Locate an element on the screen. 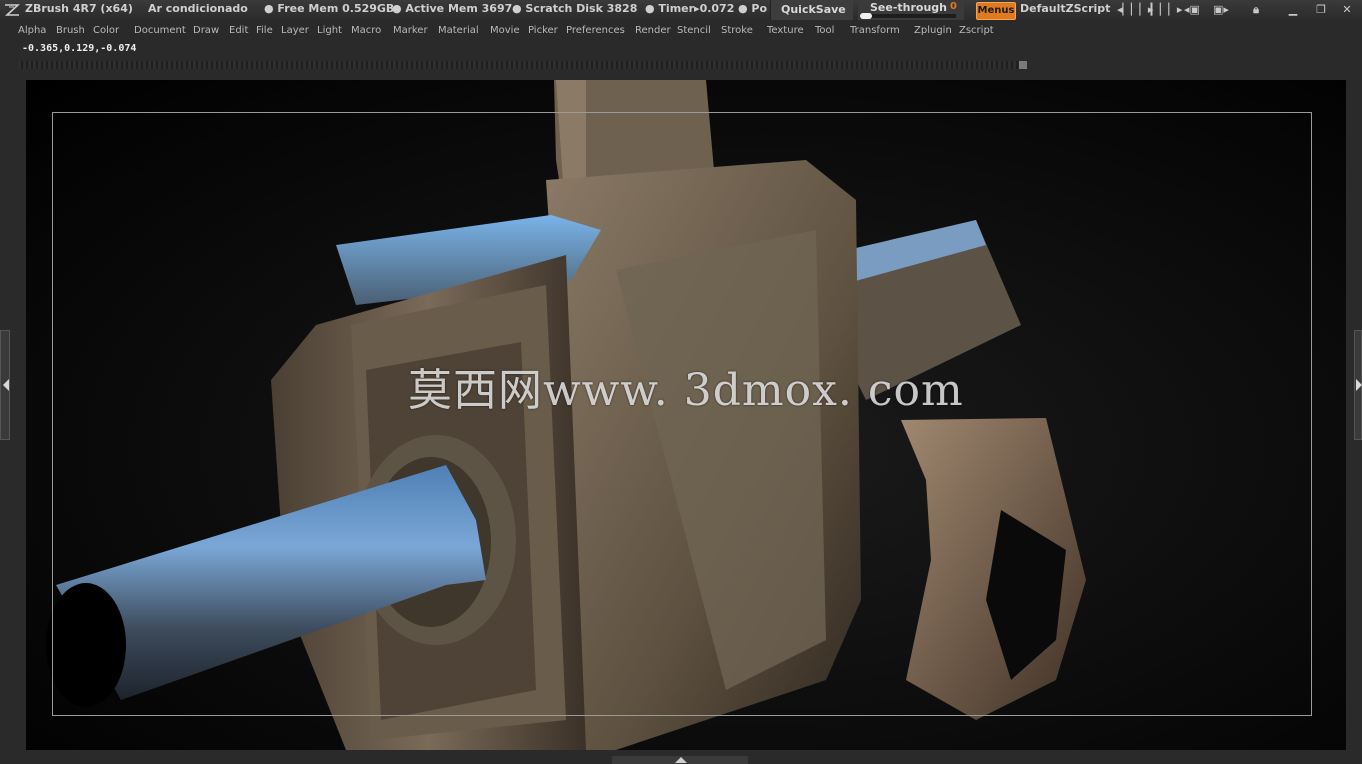  document-name: Ar condicionado is located at coordinates (198, 8).